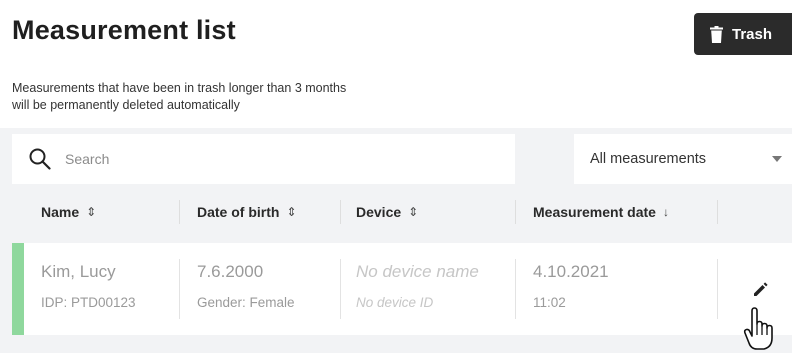 Image resolution: width=792 pixels, height=353 pixels. What do you see at coordinates (752, 34) in the screenshot?
I see `trash-button-label: Trash` at bounding box center [752, 34].